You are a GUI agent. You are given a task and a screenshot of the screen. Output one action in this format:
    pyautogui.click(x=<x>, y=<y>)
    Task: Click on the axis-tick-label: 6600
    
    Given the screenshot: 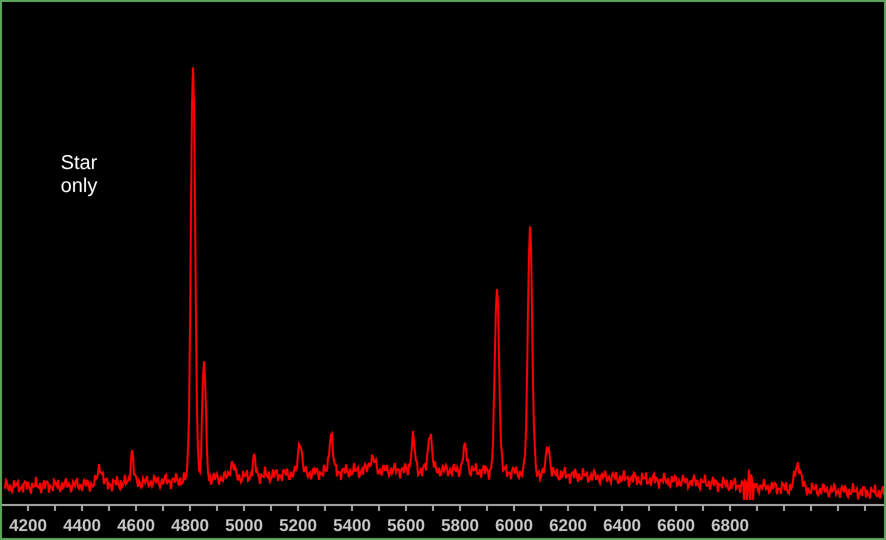 What is the action you would take?
    pyautogui.click(x=676, y=526)
    